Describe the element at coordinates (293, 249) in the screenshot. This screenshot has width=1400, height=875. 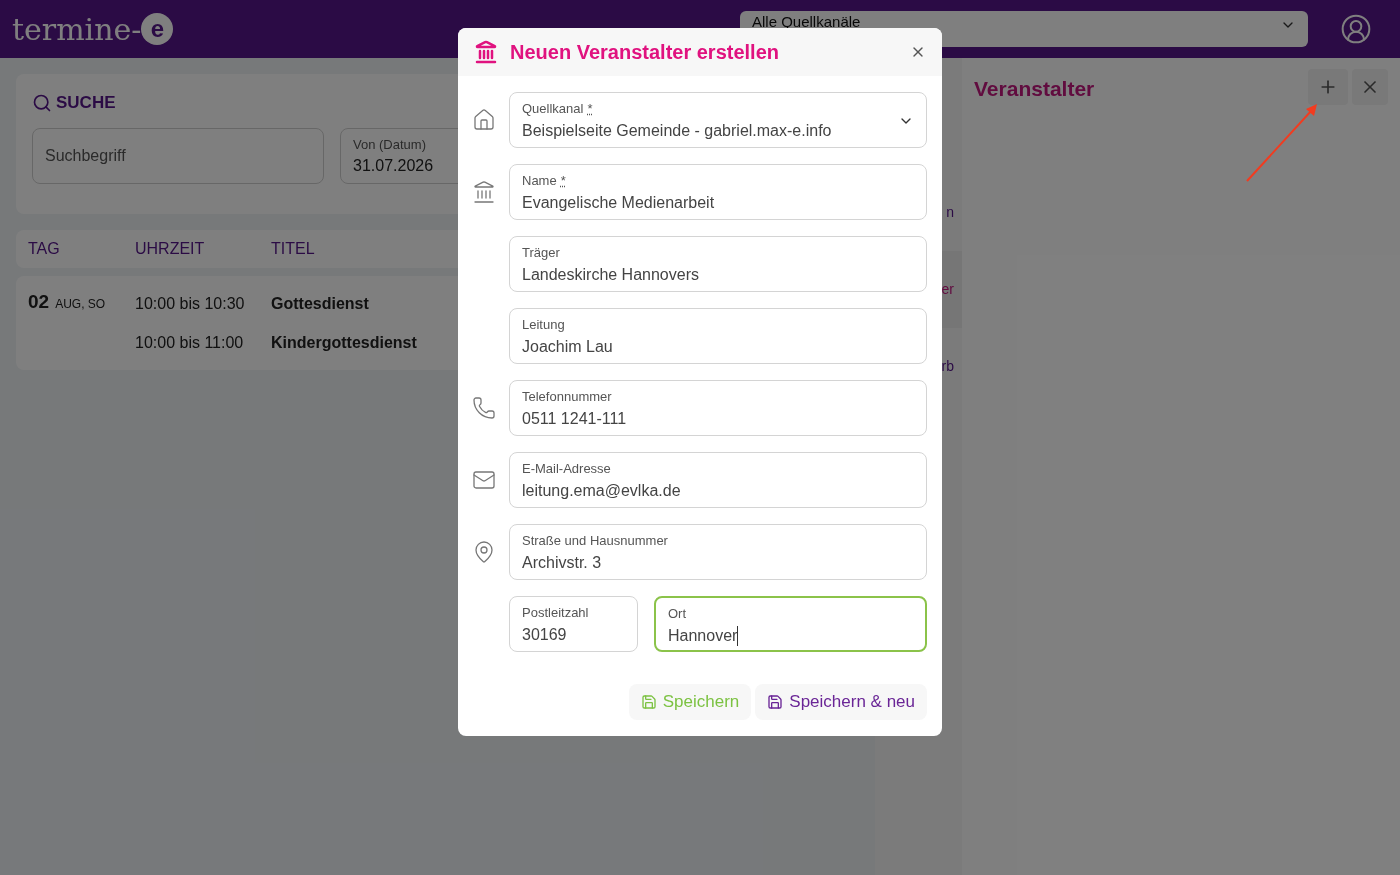
I see `column-header: TITEL` at that location.